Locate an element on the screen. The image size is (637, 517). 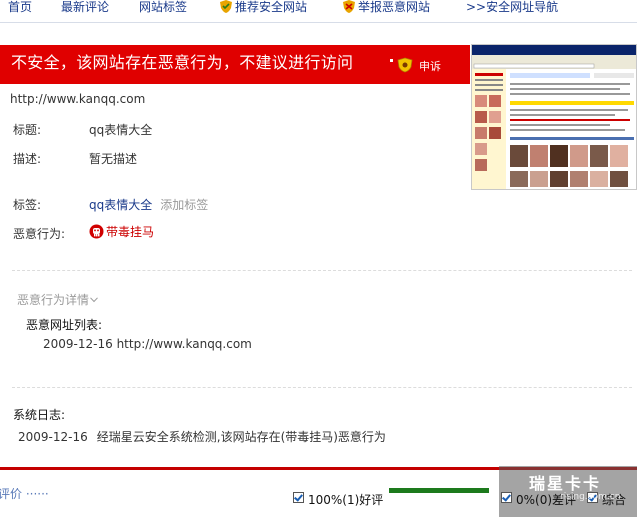
add-tag-link: 添加标签 is located at coordinates (184, 205).